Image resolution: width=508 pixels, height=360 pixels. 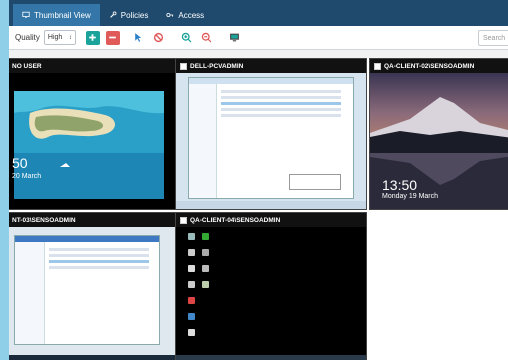 I want to click on zoom-in-button, so click(x=187, y=38).